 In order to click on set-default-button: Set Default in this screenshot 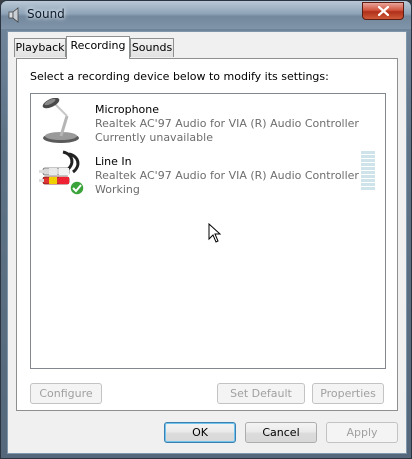, I will do `click(261, 393)`.